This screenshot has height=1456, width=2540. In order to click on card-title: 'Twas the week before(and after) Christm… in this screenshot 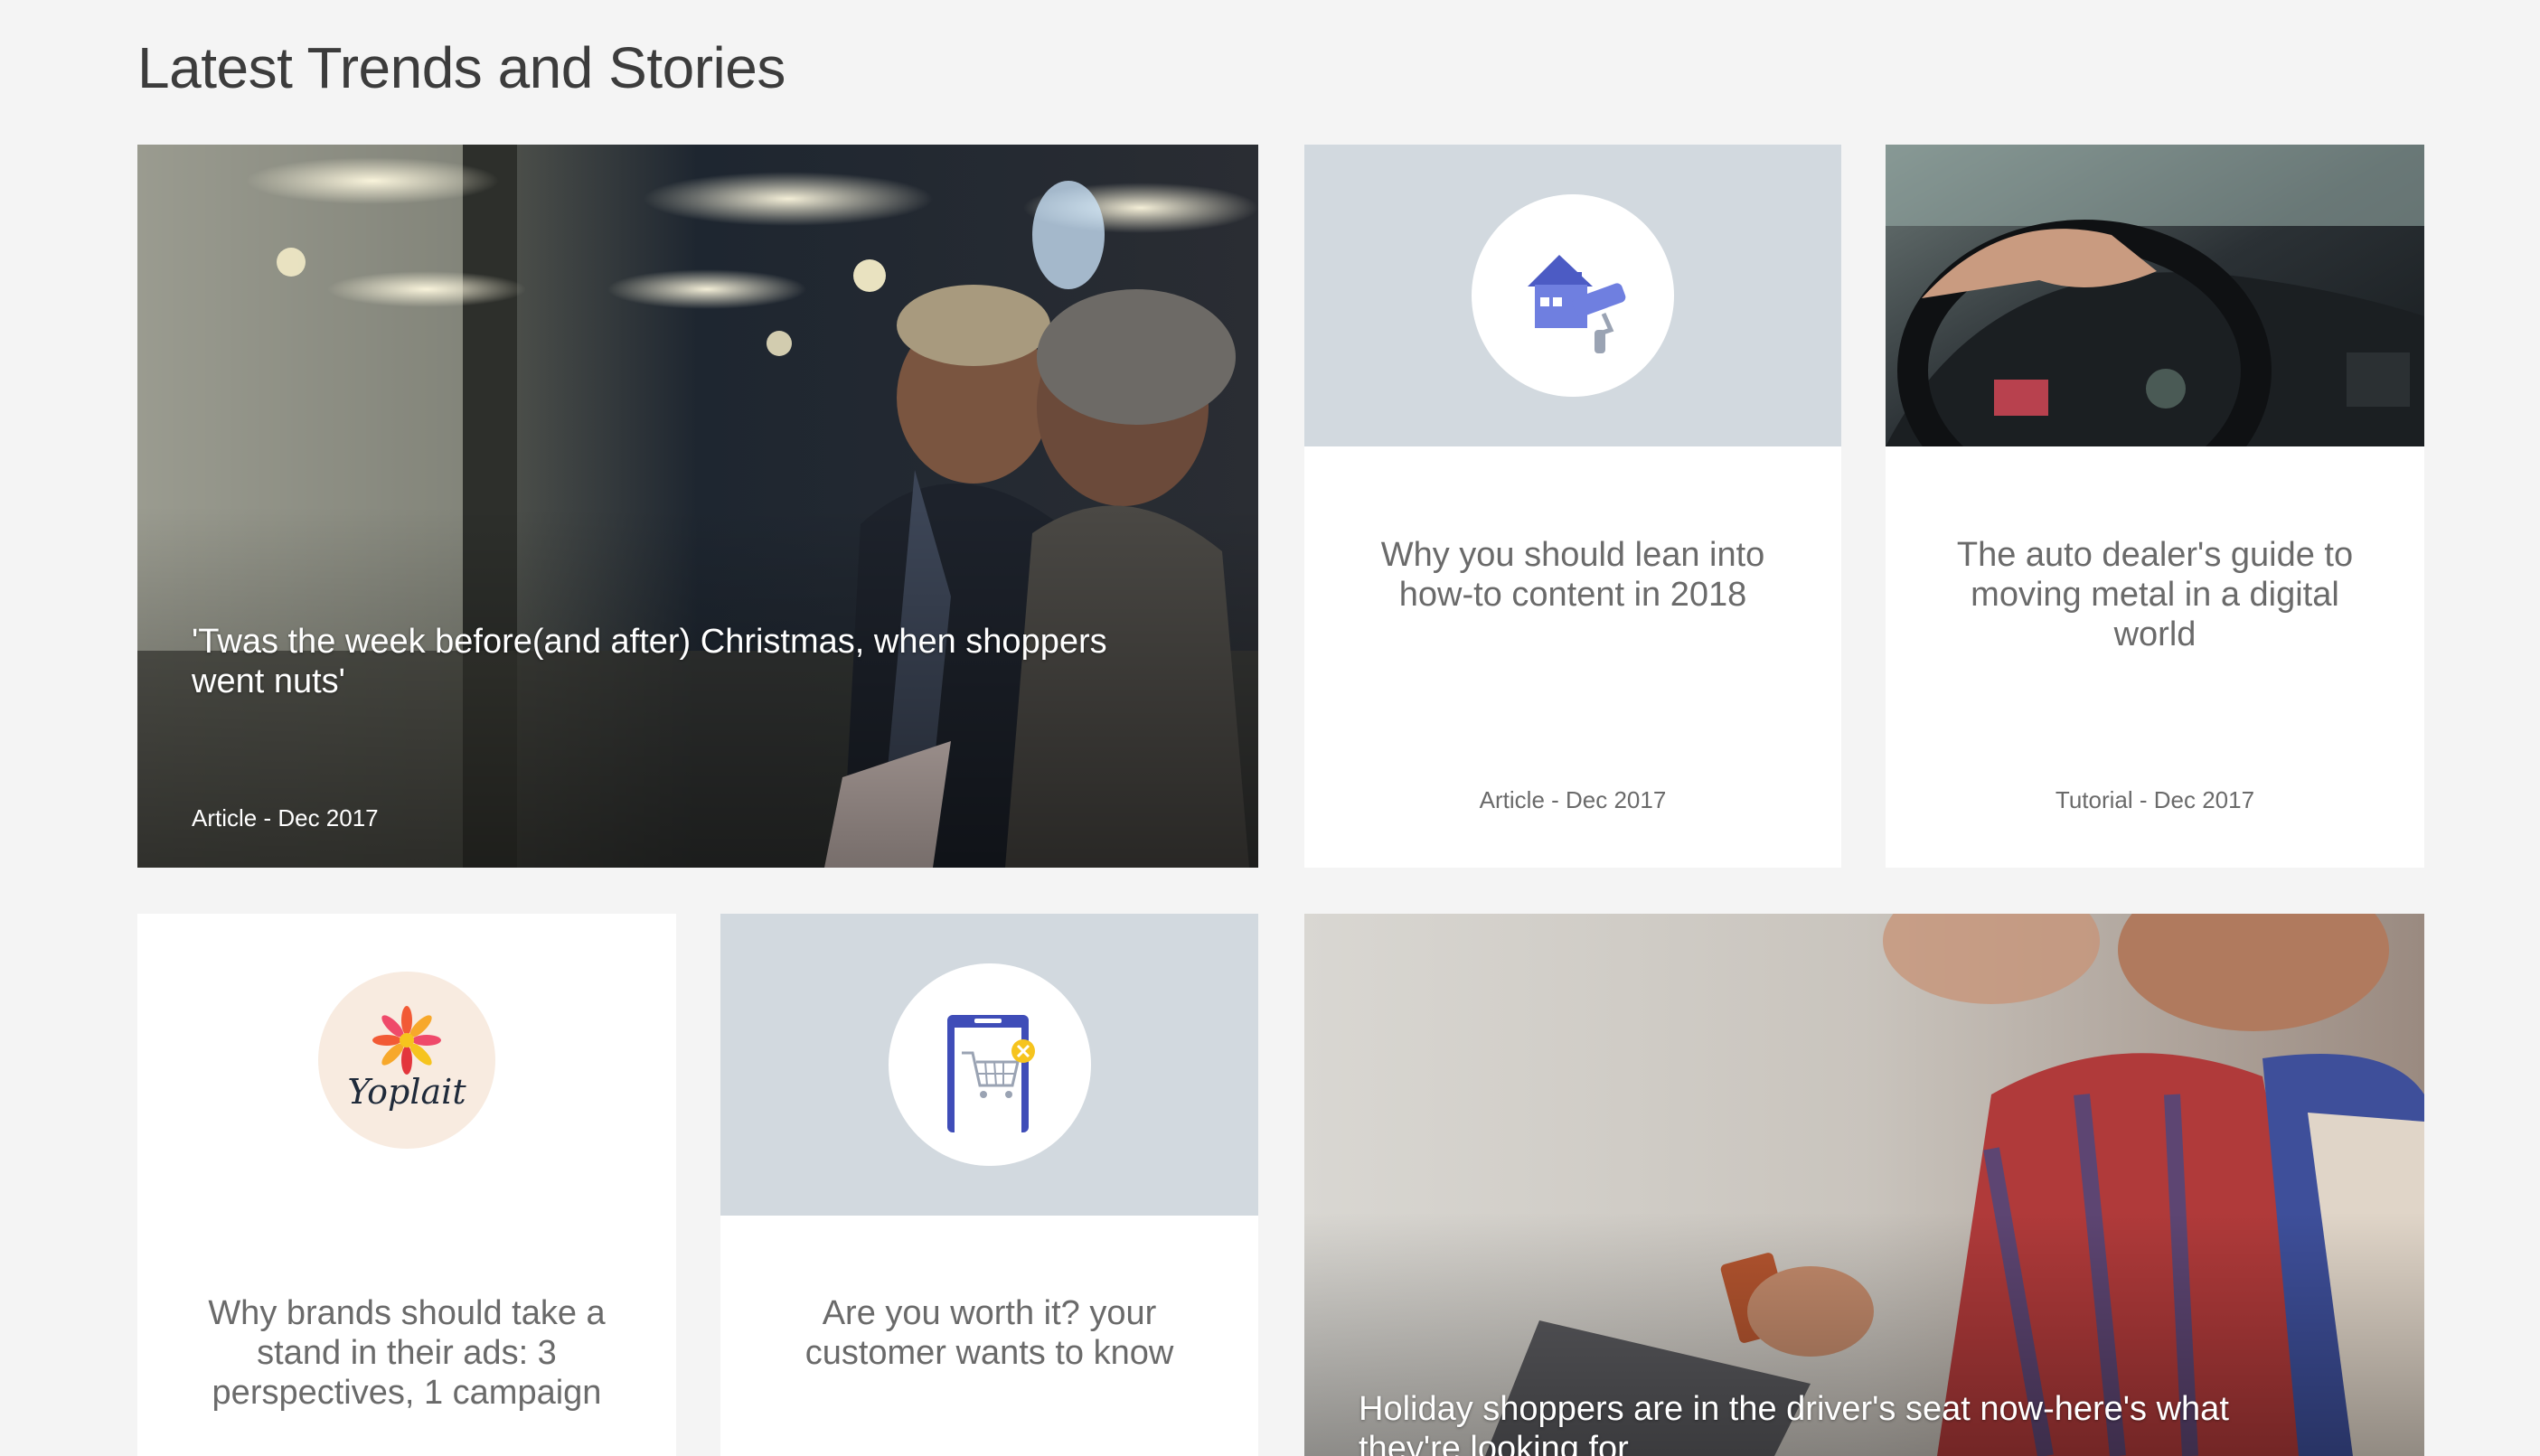, I will do `click(649, 661)`.